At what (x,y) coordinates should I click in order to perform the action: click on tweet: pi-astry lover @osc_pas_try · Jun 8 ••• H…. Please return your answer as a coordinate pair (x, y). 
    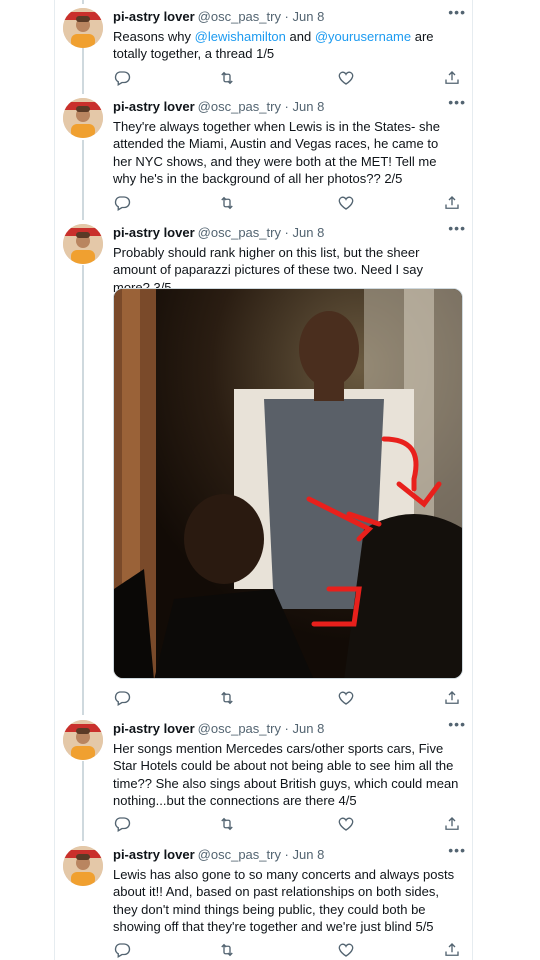
    Looking at the image, I should click on (263, 778).